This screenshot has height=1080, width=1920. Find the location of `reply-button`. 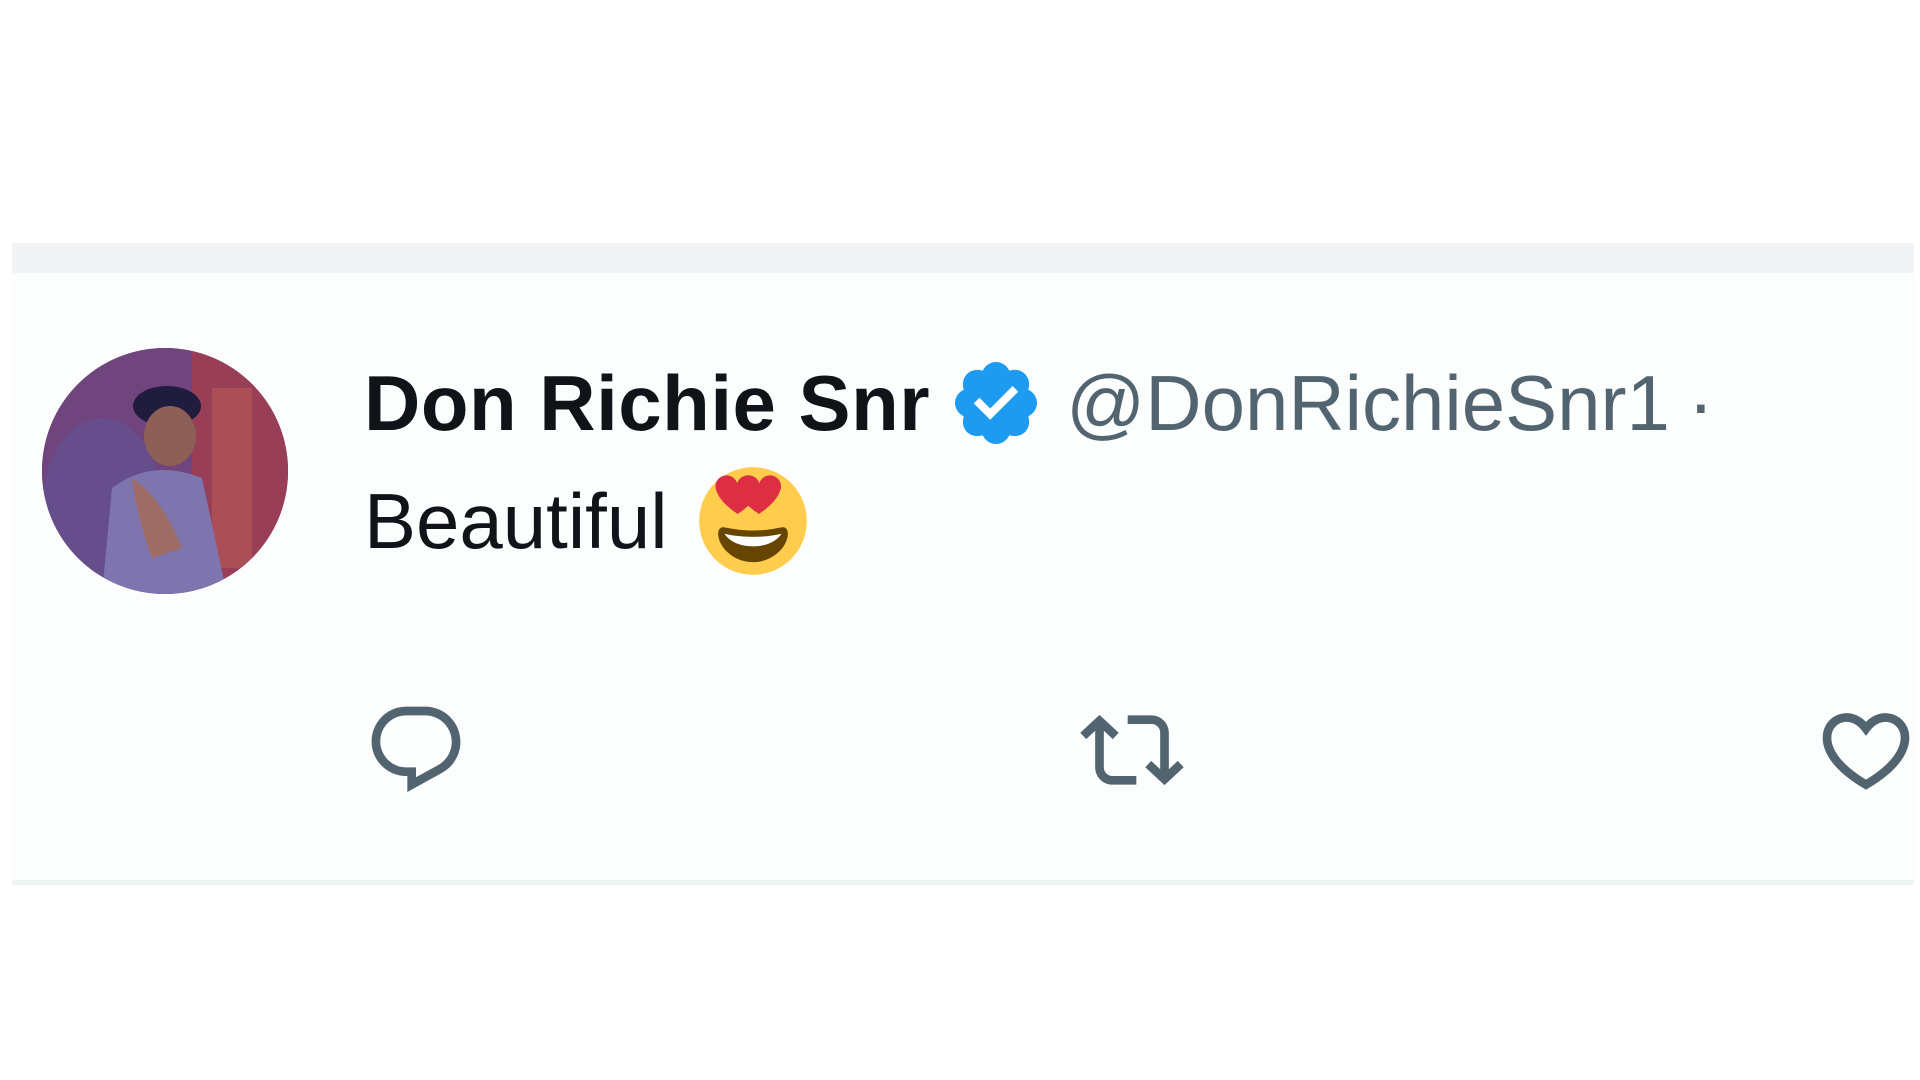

reply-button is located at coordinates (416, 750).